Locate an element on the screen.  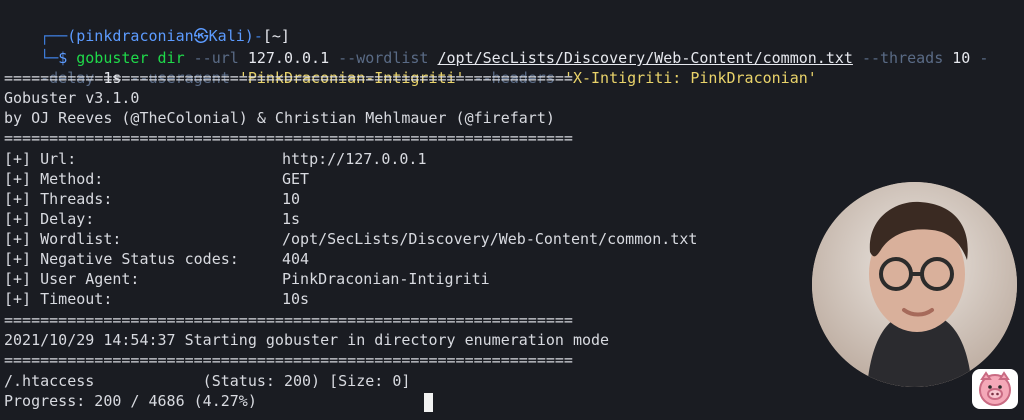
config-key: [+] Delay: is located at coordinates (49, 219).